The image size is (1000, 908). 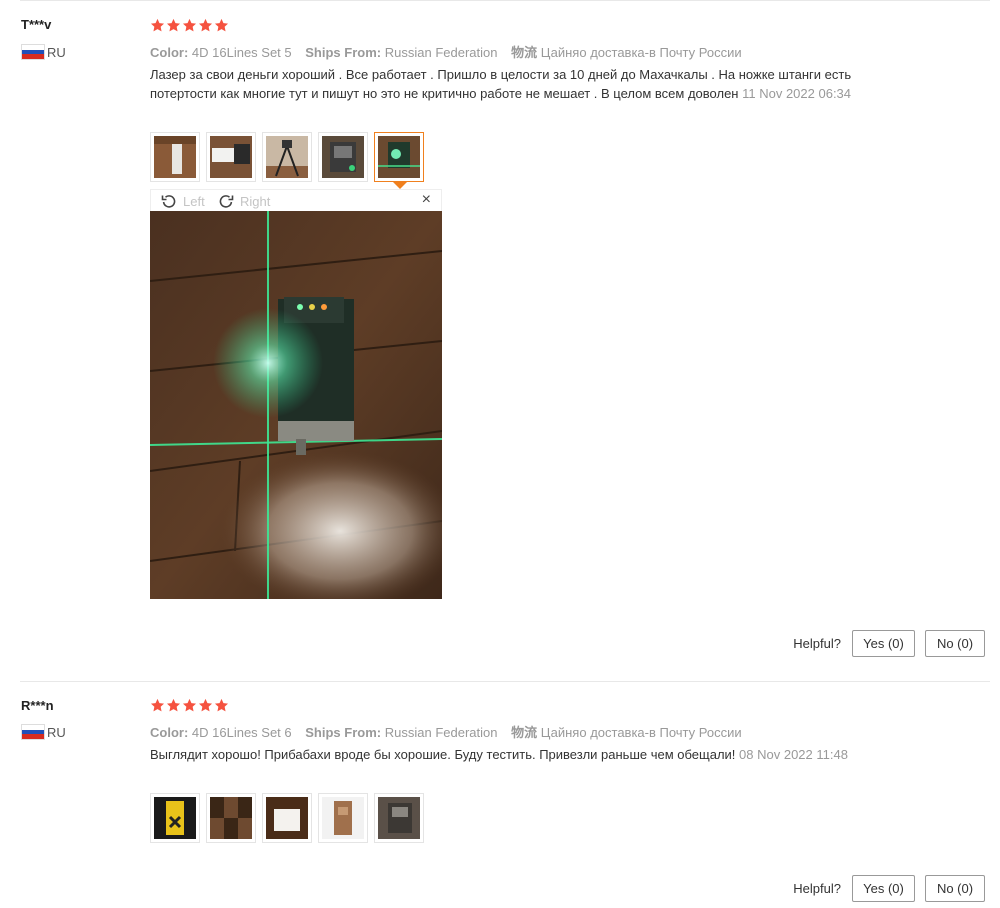 I want to click on rotate-left-button: Left, so click(x=183, y=201).